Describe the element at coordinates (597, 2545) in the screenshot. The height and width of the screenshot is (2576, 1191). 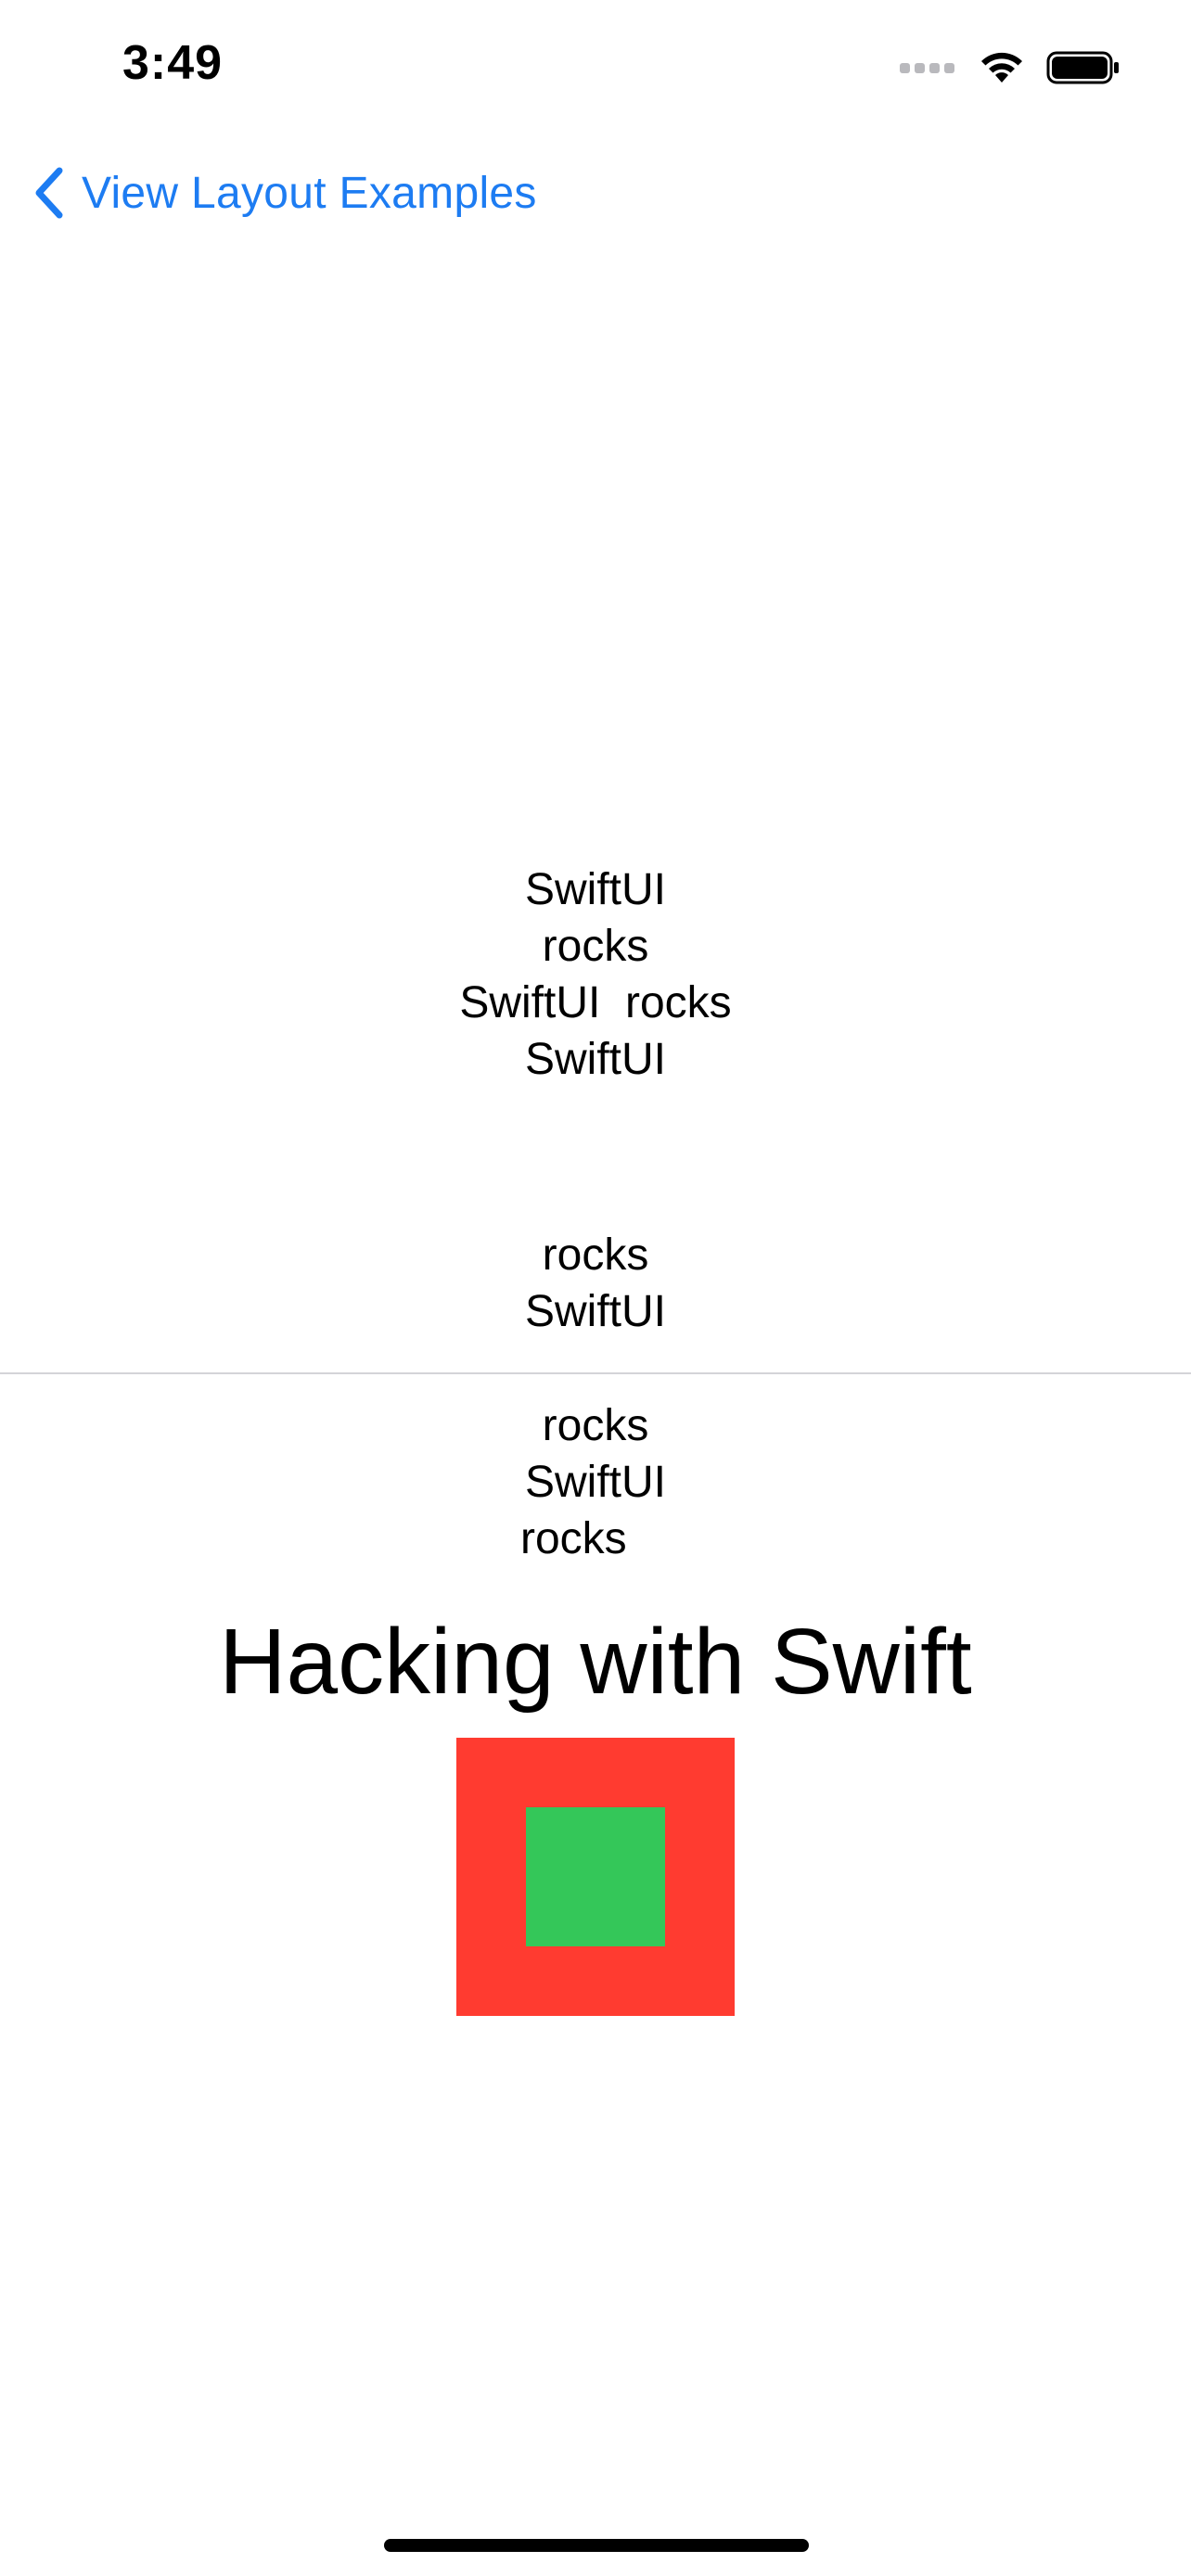
I see `home-indicator` at that location.